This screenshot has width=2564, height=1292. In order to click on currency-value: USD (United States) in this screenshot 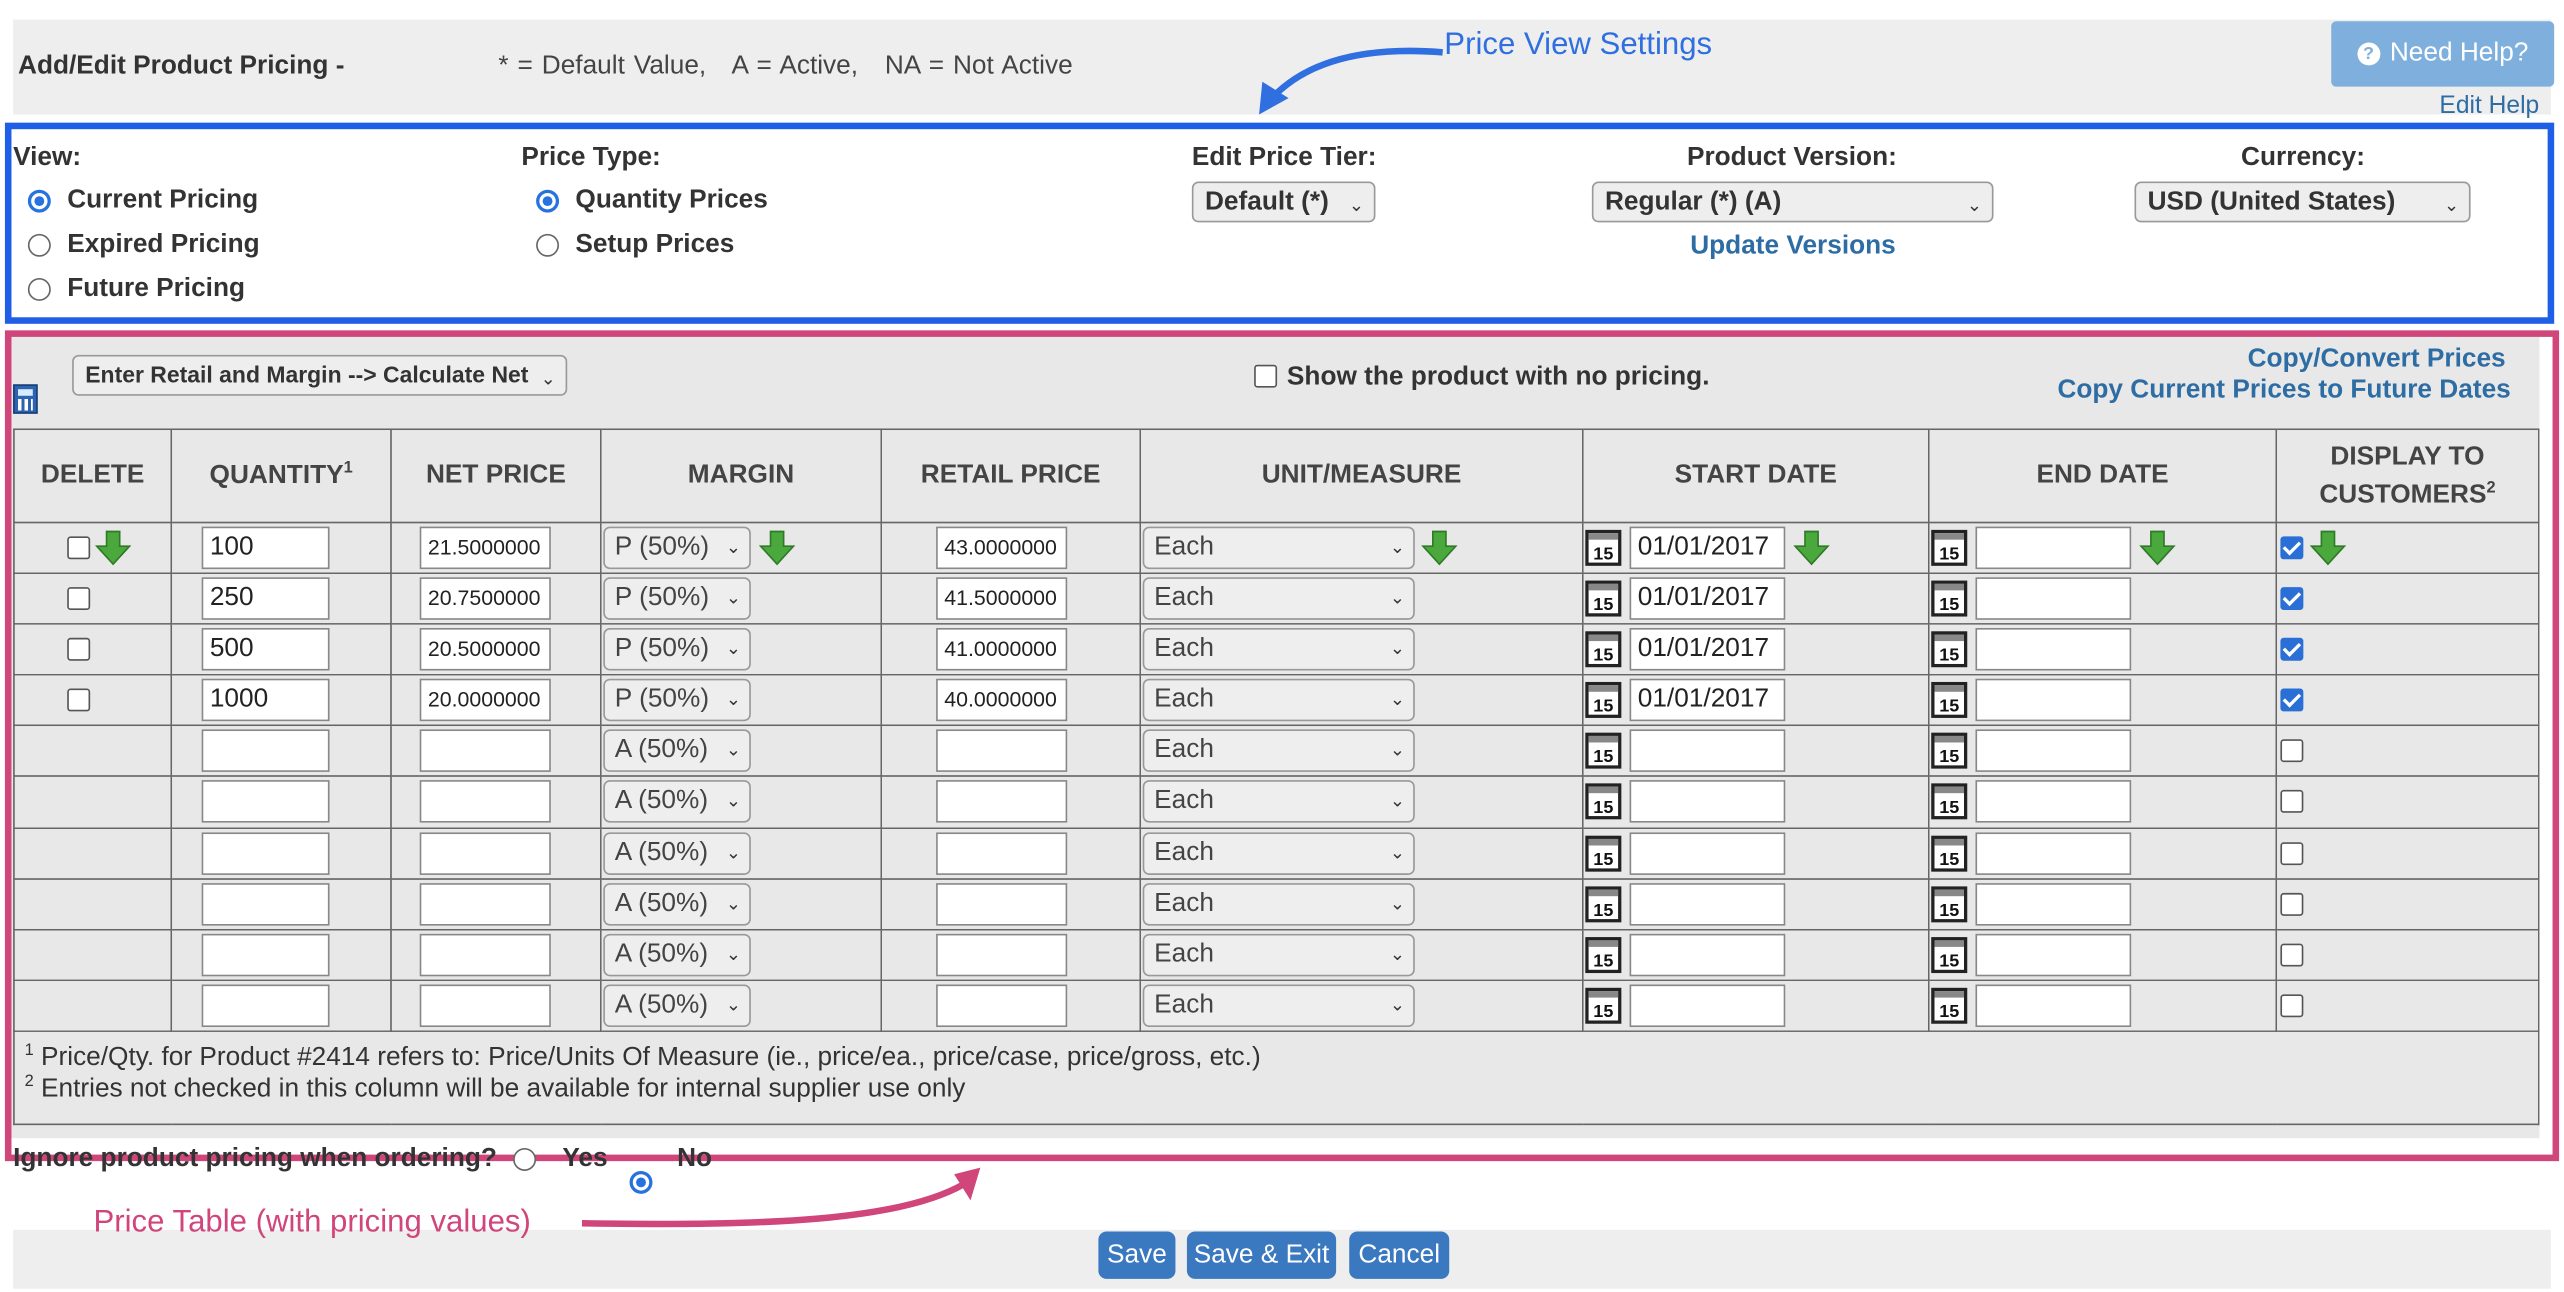, I will do `click(2271, 202)`.